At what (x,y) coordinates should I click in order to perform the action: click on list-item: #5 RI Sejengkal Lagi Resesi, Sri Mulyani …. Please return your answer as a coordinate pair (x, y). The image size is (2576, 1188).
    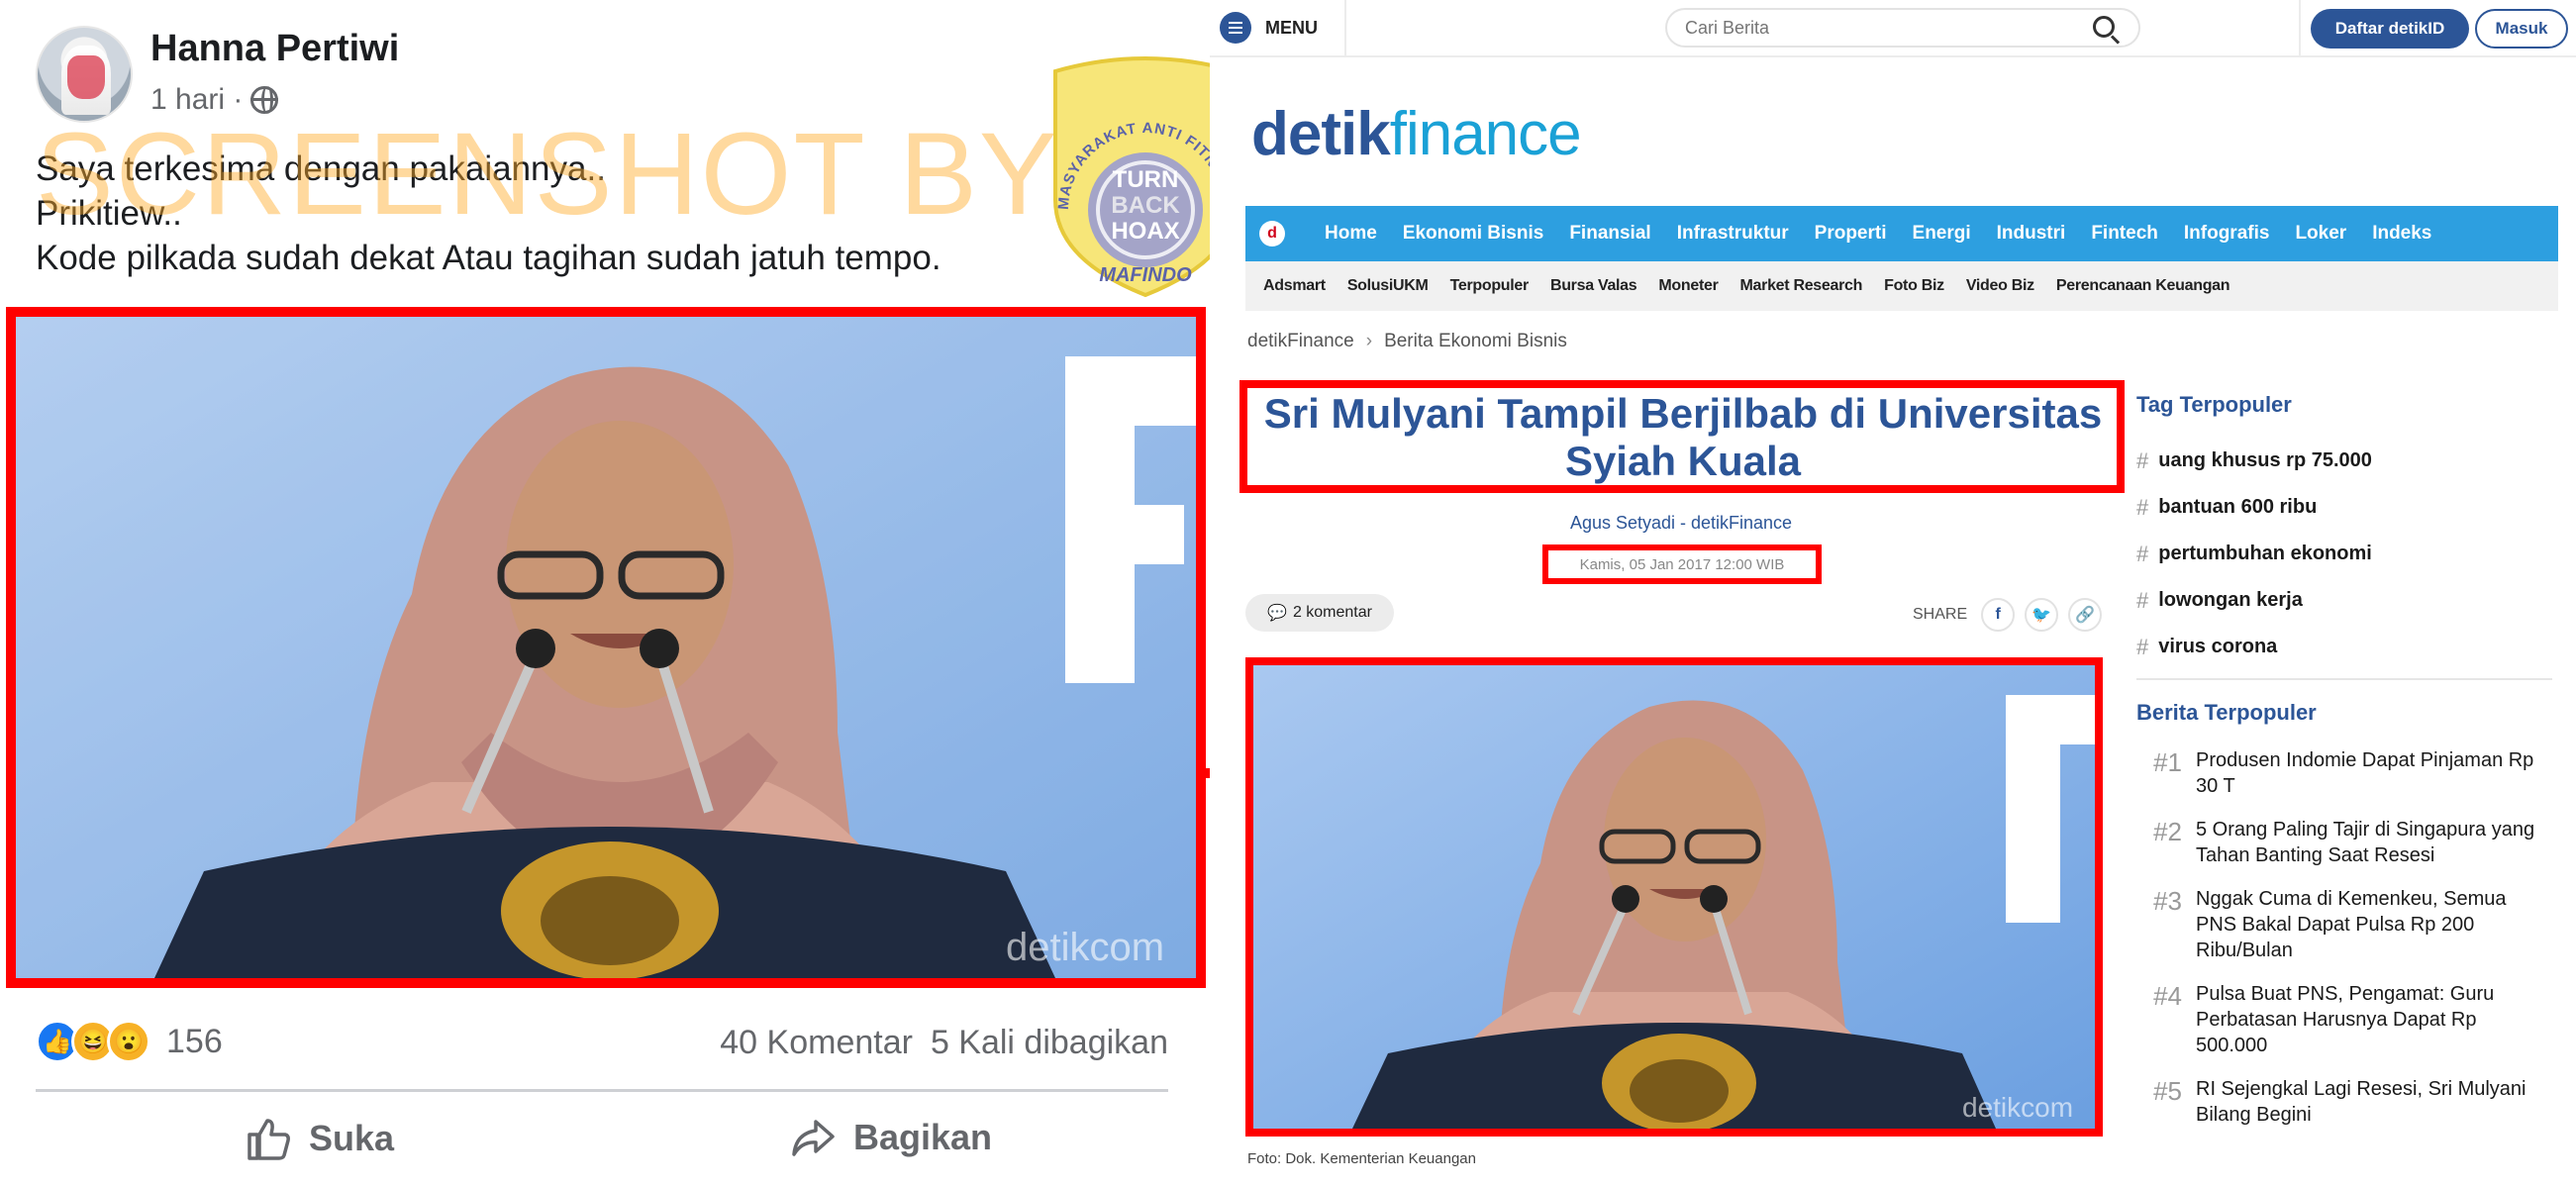
    Looking at the image, I should click on (2344, 1102).